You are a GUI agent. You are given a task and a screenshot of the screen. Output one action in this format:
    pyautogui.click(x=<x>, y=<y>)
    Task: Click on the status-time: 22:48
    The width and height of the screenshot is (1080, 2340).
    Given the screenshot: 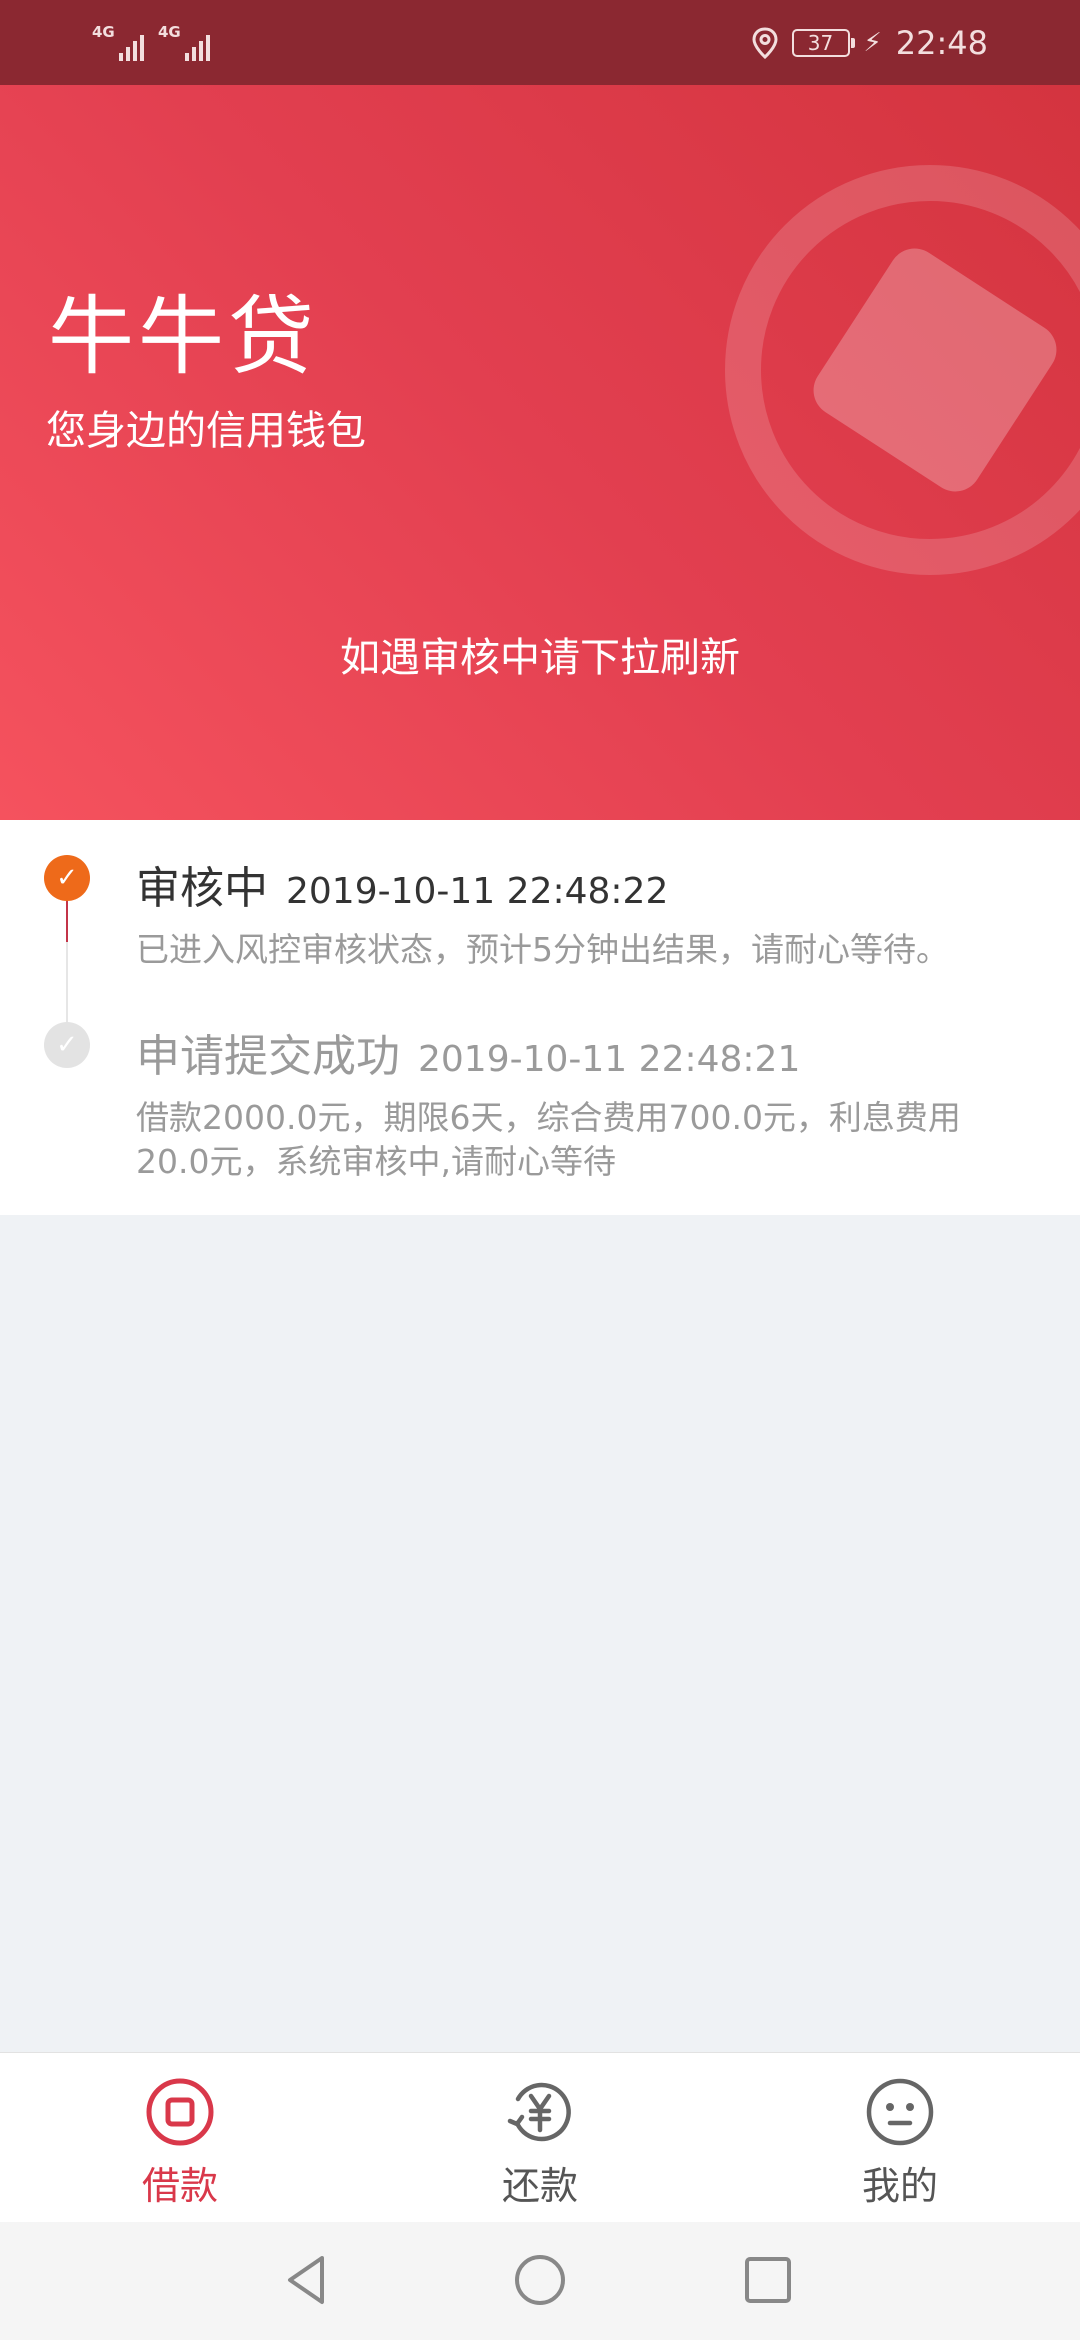 What is the action you would take?
    pyautogui.click(x=941, y=42)
    